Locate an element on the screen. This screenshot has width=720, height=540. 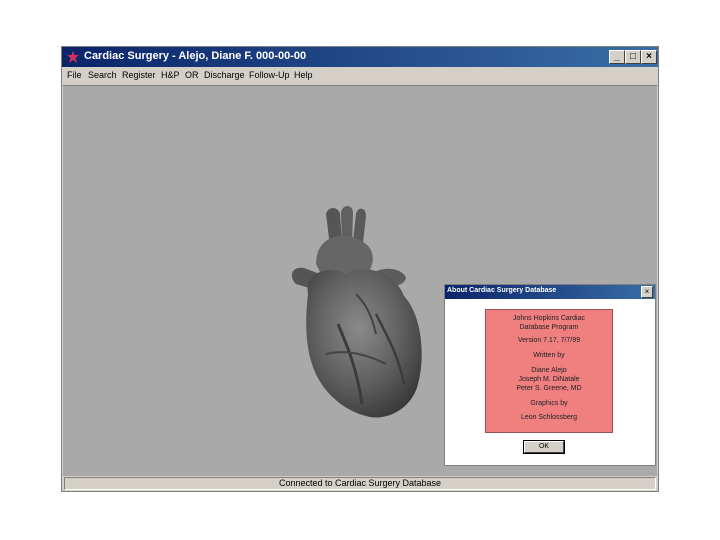
credits-line: Graphics by is located at coordinates (549, 403).